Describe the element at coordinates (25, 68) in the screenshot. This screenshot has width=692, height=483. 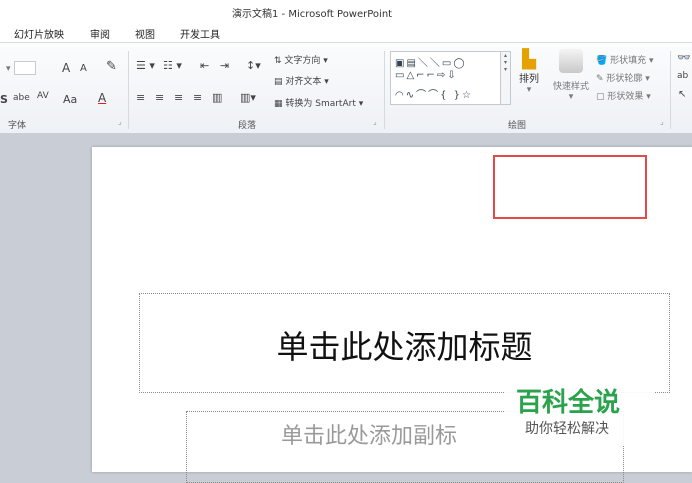
I see `font-size-box` at that location.